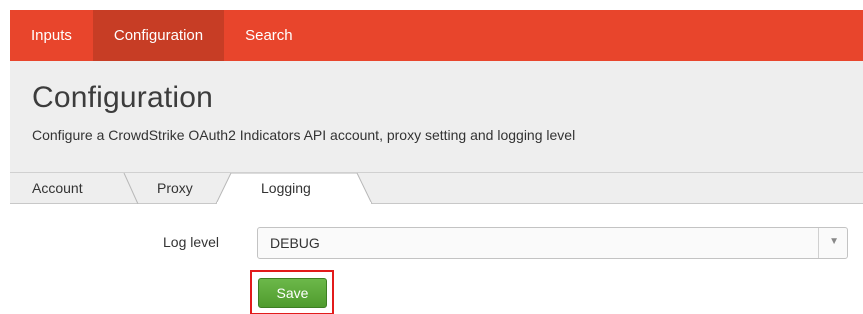 This screenshot has width=863, height=314. What do you see at coordinates (191, 242) in the screenshot?
I see `log-level-label: Log level` at bounding box center [191, 242].